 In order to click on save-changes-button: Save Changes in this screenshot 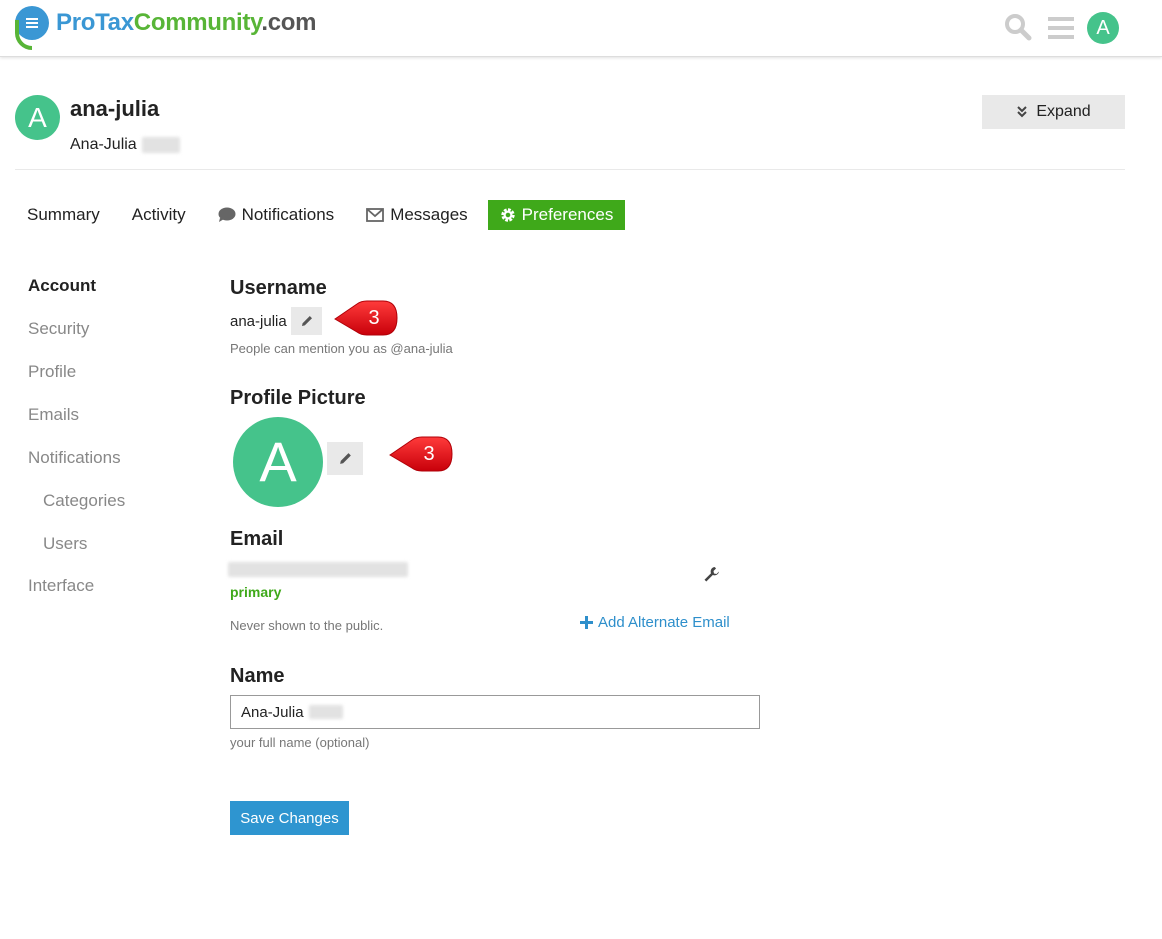, I will do `click(289, 818)`.